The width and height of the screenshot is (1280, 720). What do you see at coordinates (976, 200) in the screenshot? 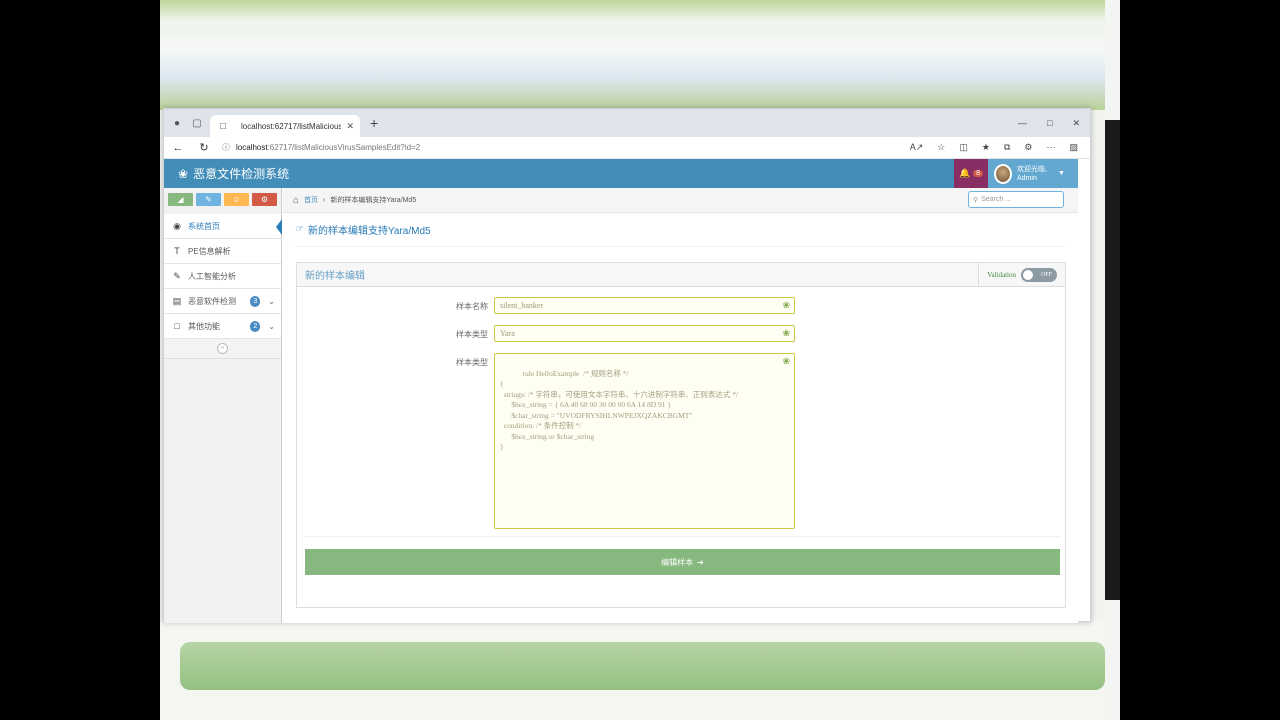
I see `search-icon: ⚲` at bounding box center [976, 200].